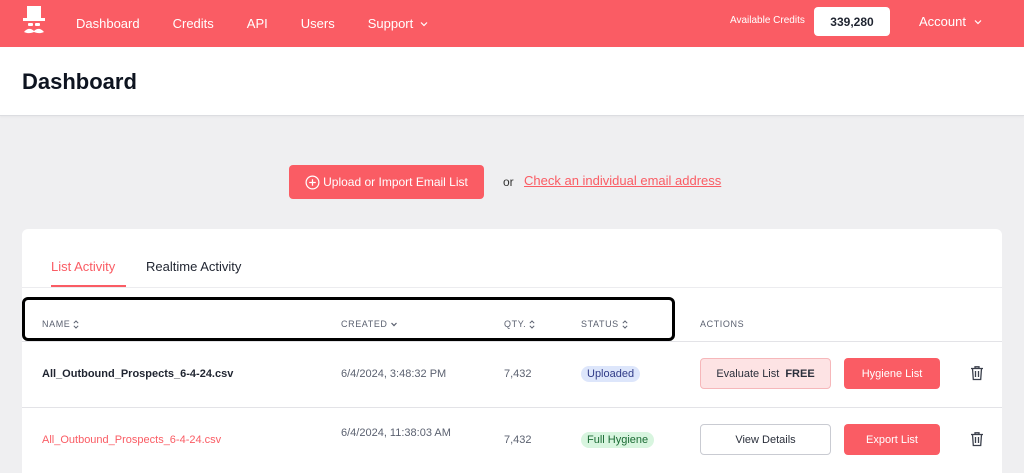 This screenshot has height=473, width=1024. I want to click on account-menu: Account, so click(950, 21).